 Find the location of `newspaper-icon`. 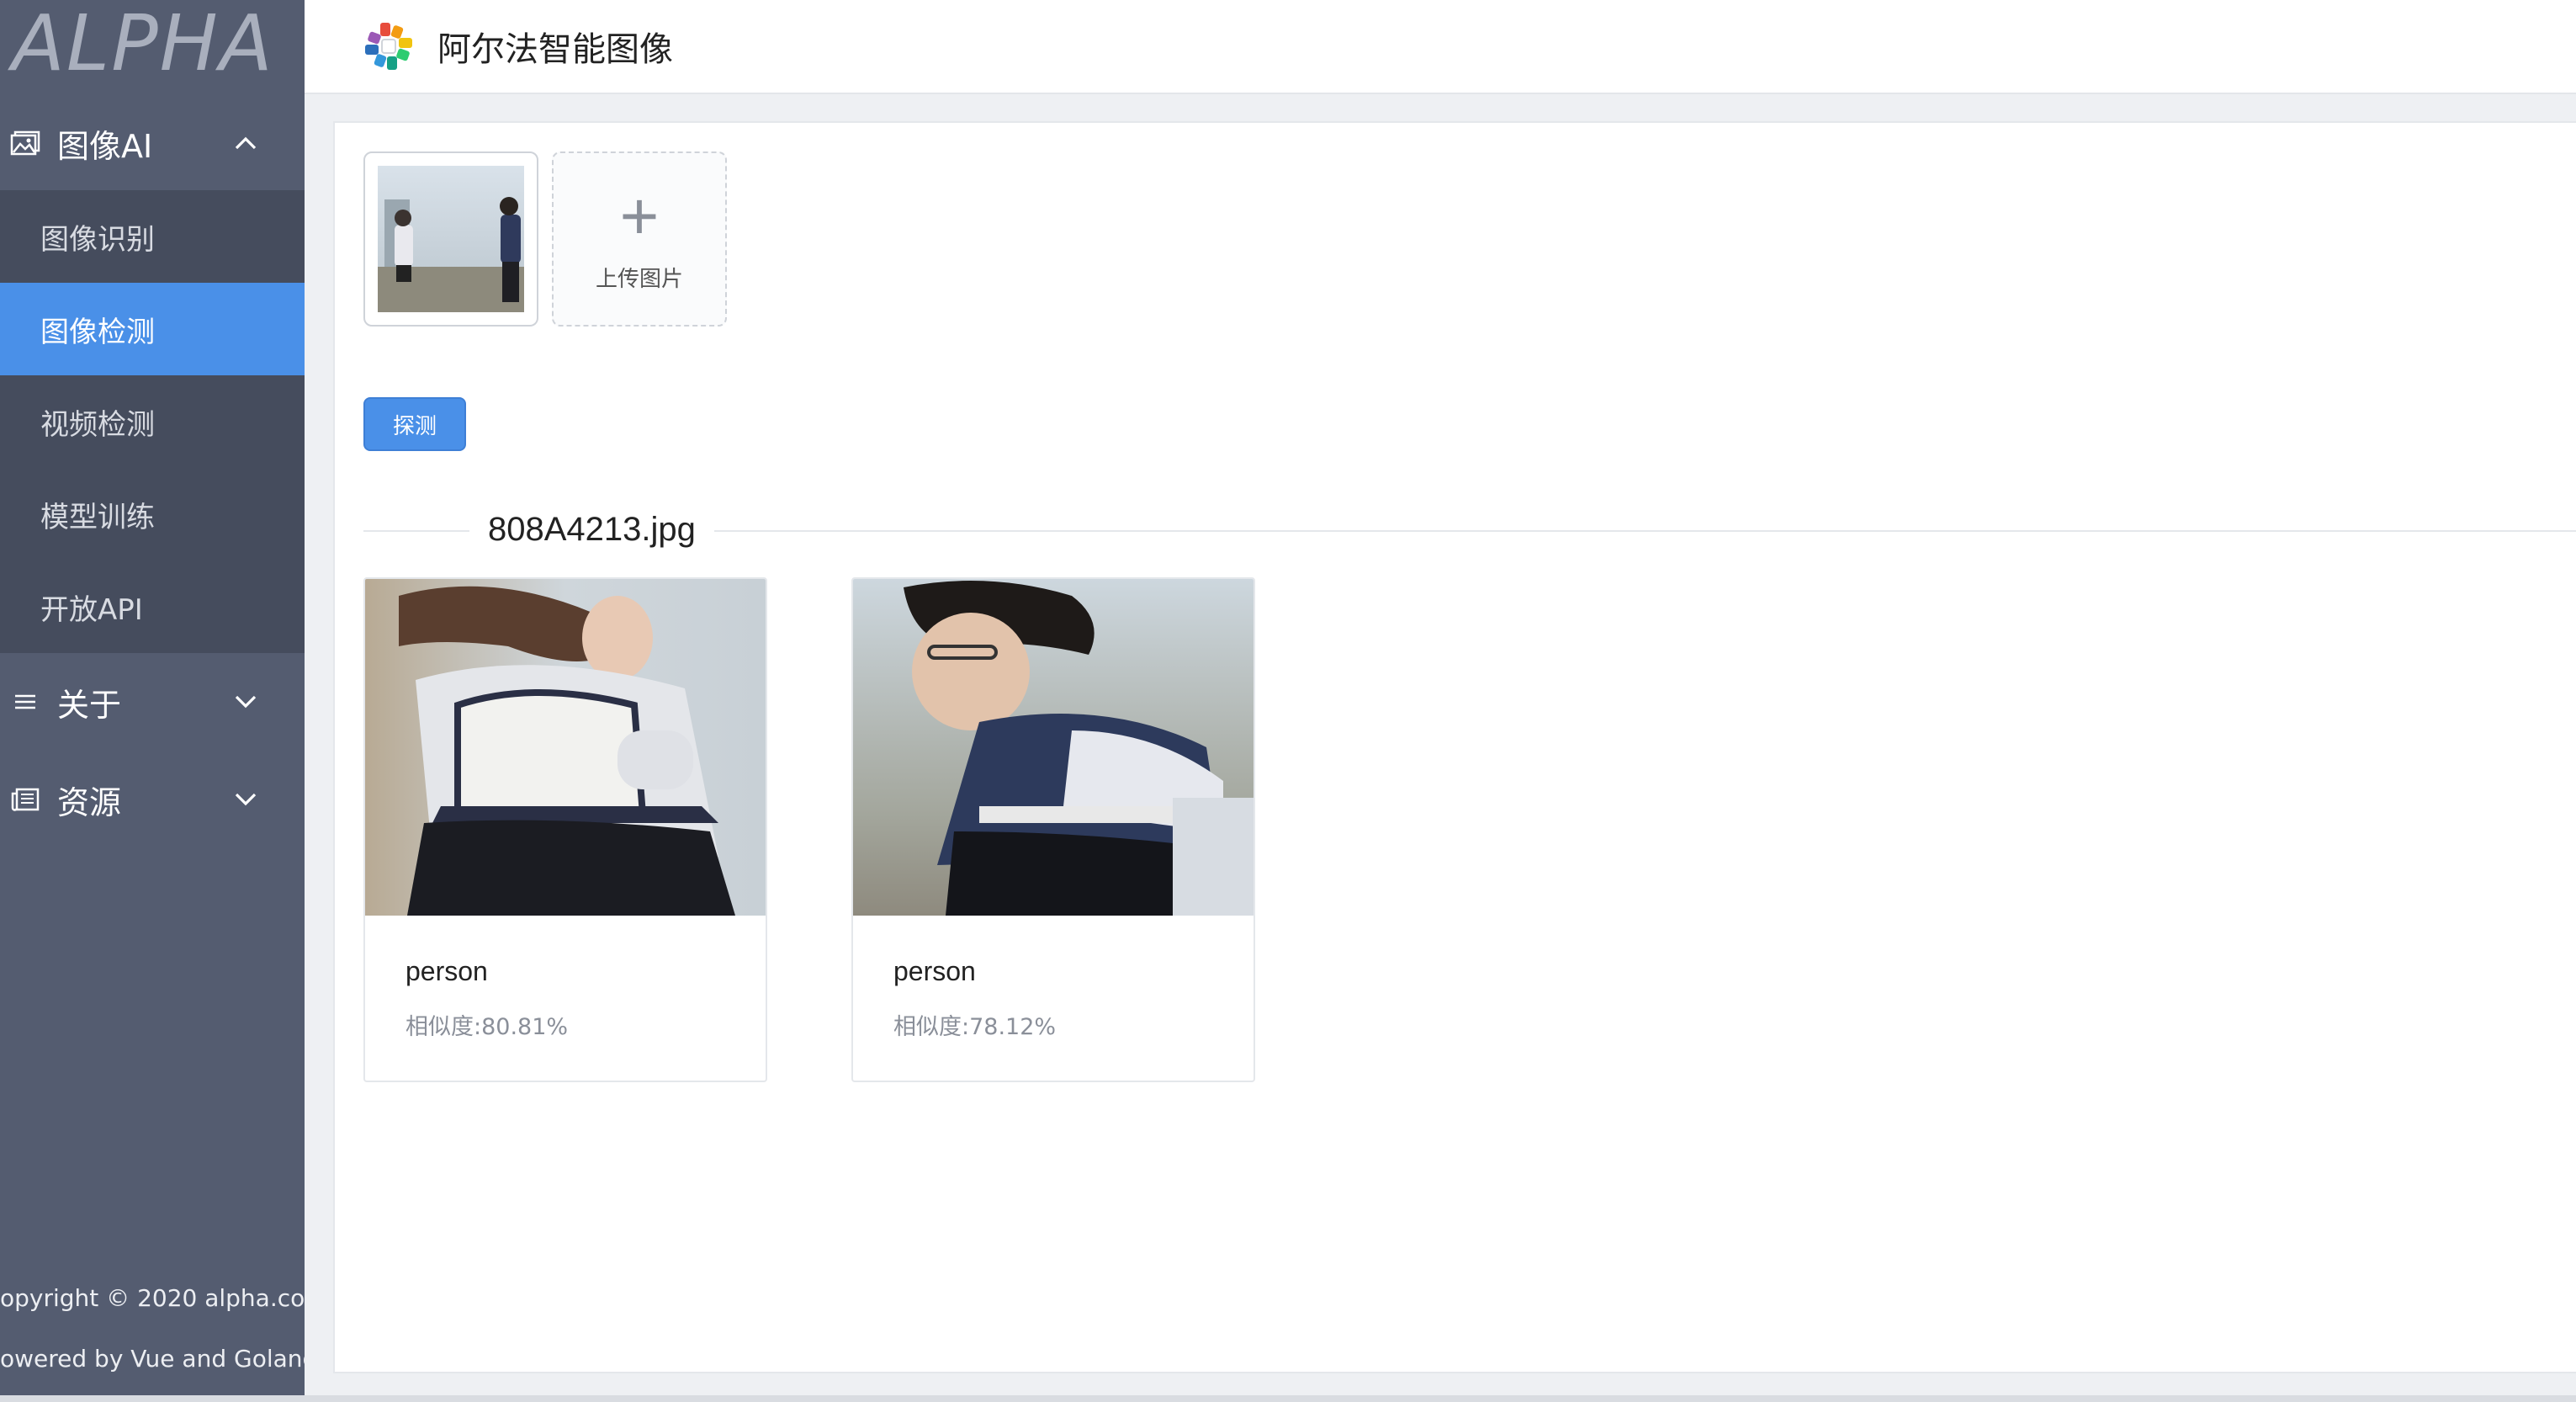

newspaper-icon is located at coordinates (25, 799).